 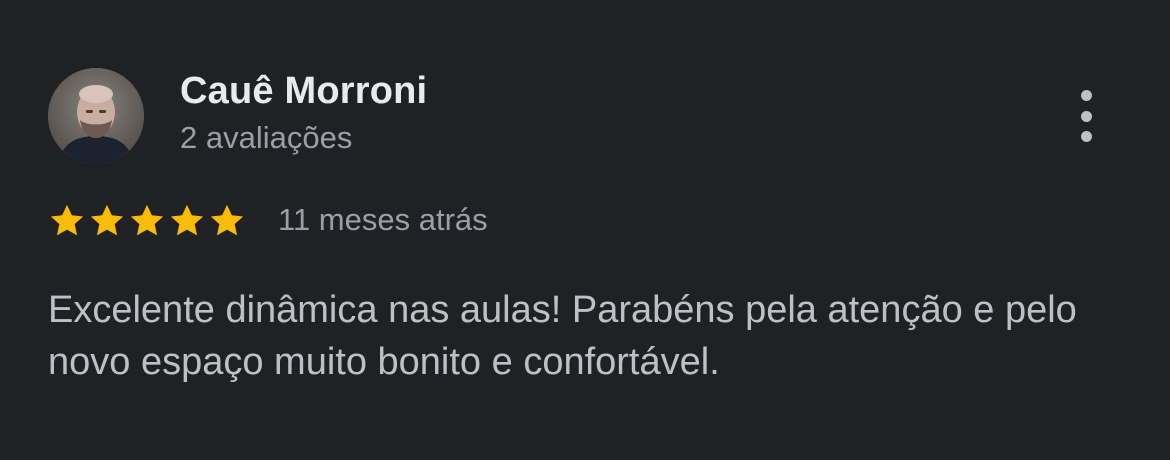 I want to click on more-options-button, so click(x=1086, y=116).